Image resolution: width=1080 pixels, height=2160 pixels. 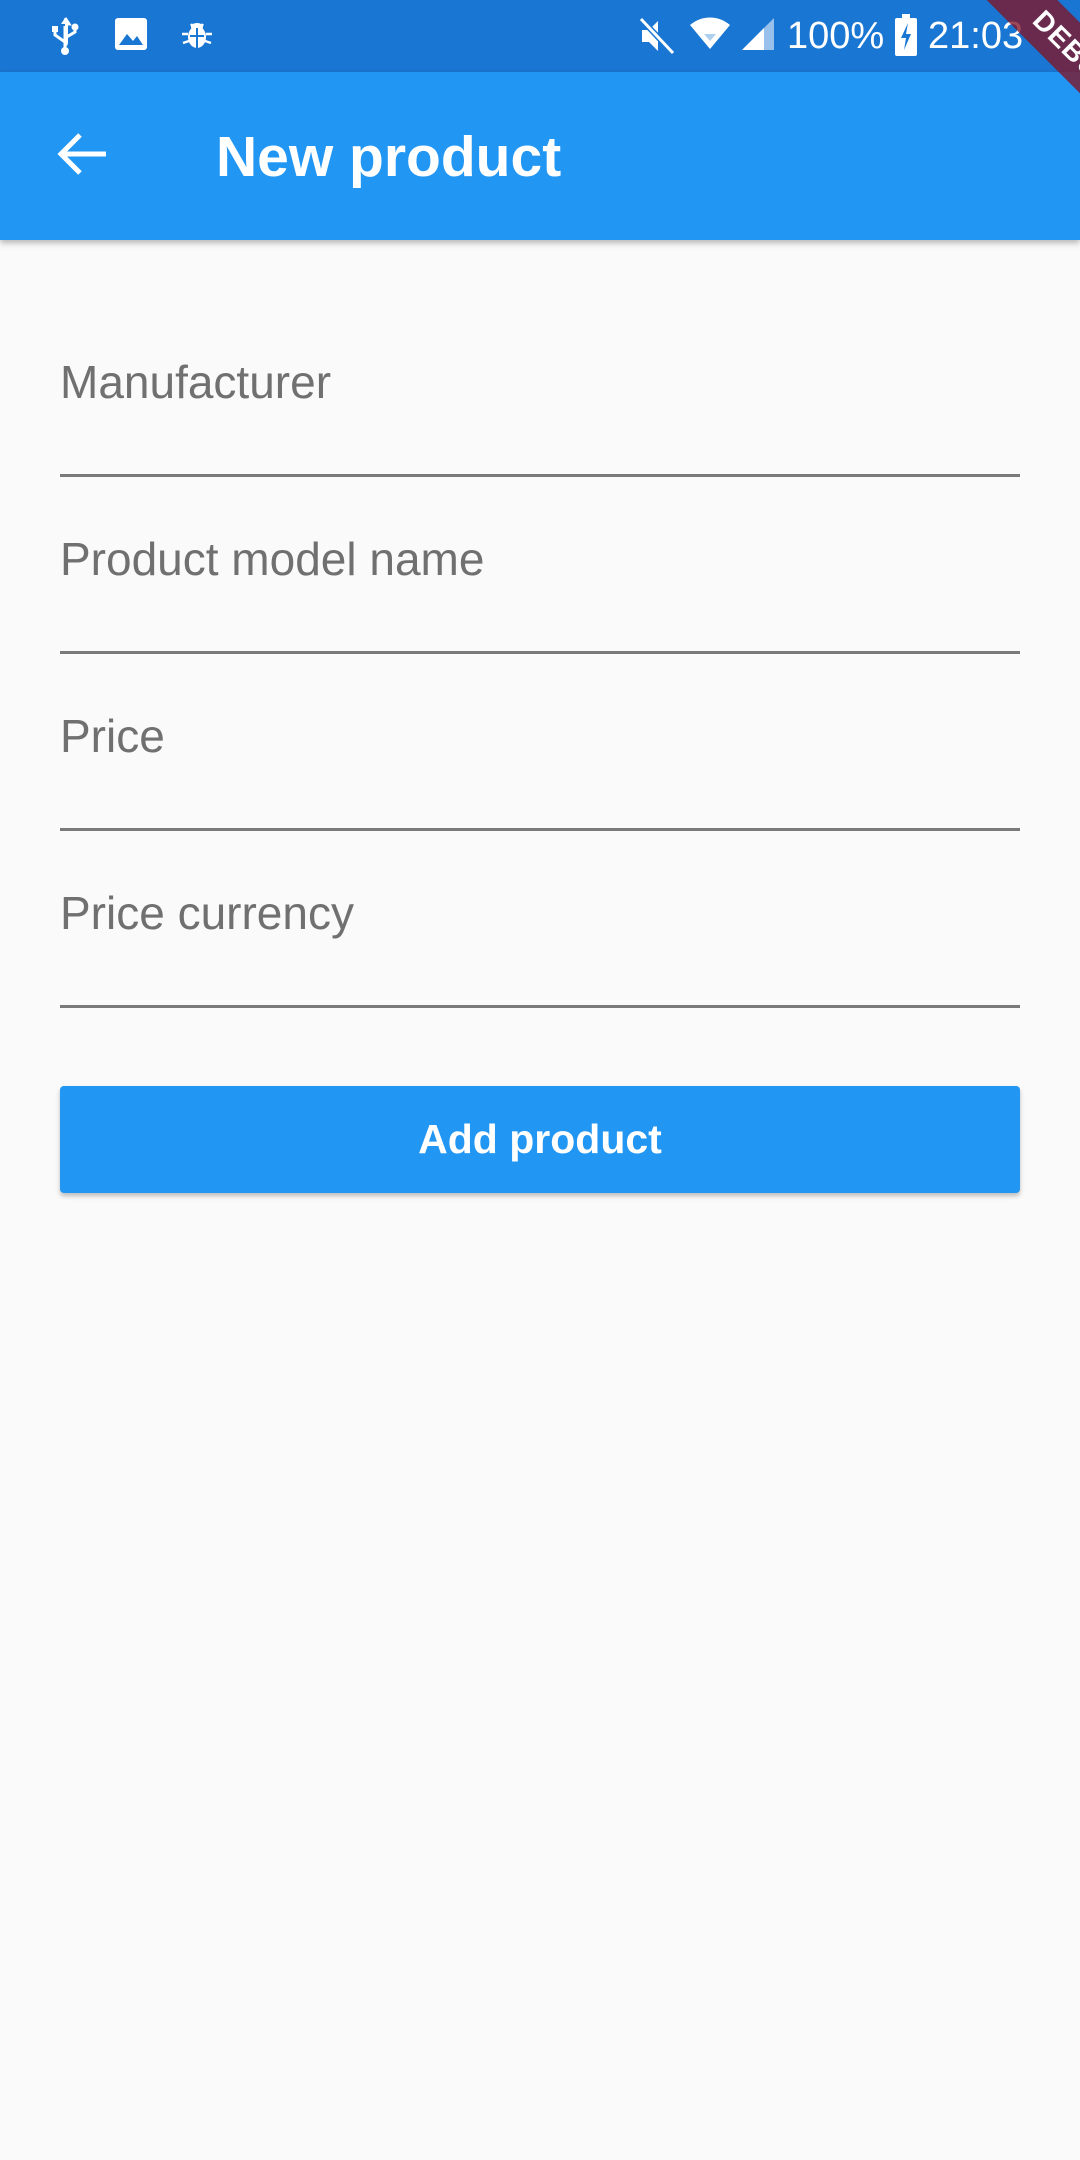 I want to click on add-product-button: Add product, so click(x=540, y=1139).